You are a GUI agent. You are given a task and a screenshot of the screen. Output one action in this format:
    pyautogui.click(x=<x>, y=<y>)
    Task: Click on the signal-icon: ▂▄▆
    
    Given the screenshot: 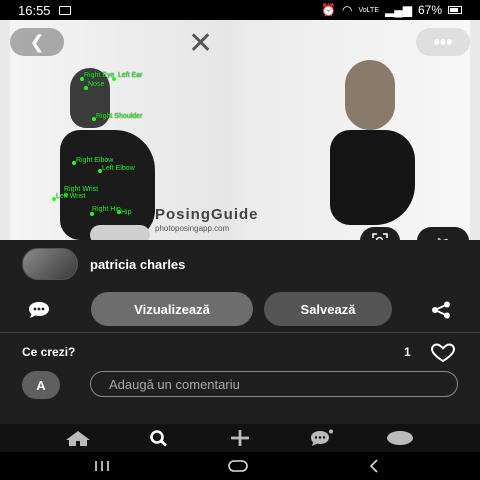 What is the action you would take?
    pyautogui.click(x=398, y=10)
    